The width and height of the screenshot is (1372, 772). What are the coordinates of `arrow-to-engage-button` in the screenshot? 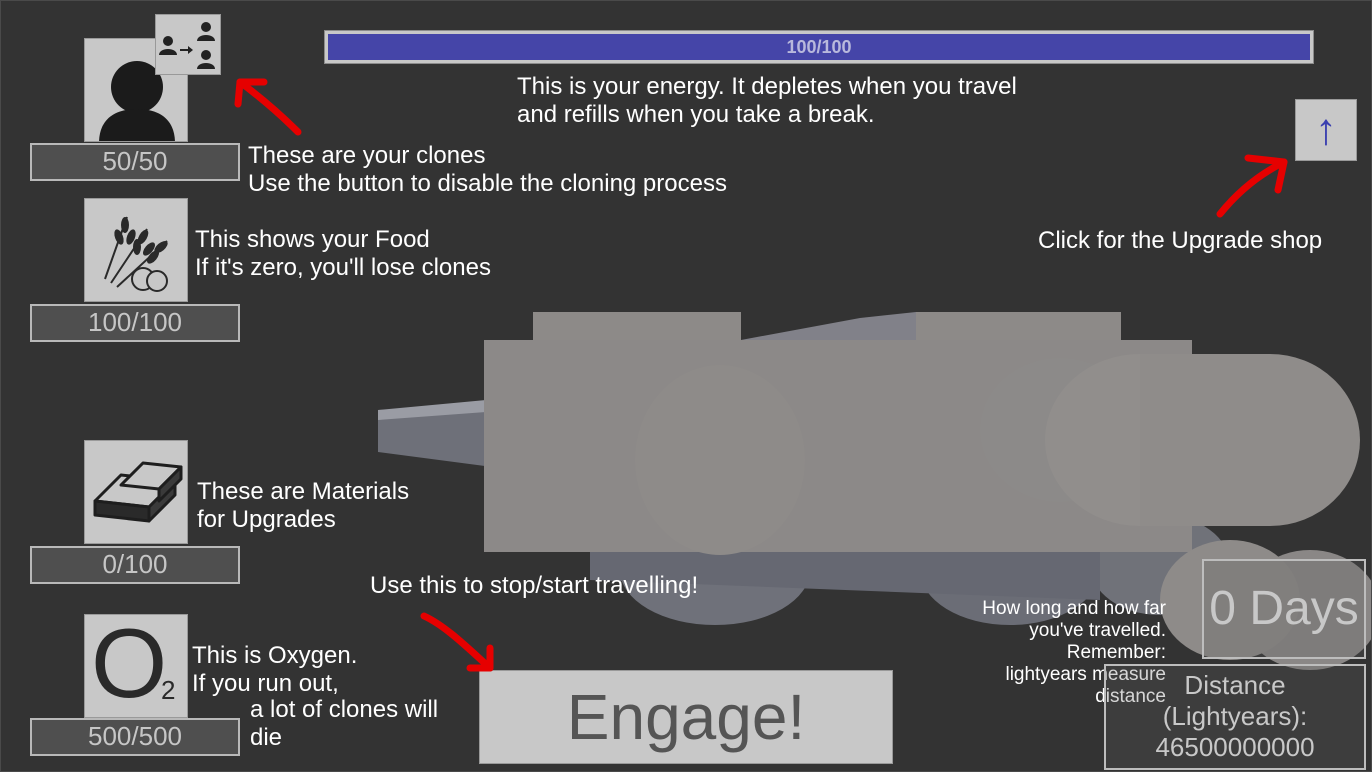 It's located at (457, 642).